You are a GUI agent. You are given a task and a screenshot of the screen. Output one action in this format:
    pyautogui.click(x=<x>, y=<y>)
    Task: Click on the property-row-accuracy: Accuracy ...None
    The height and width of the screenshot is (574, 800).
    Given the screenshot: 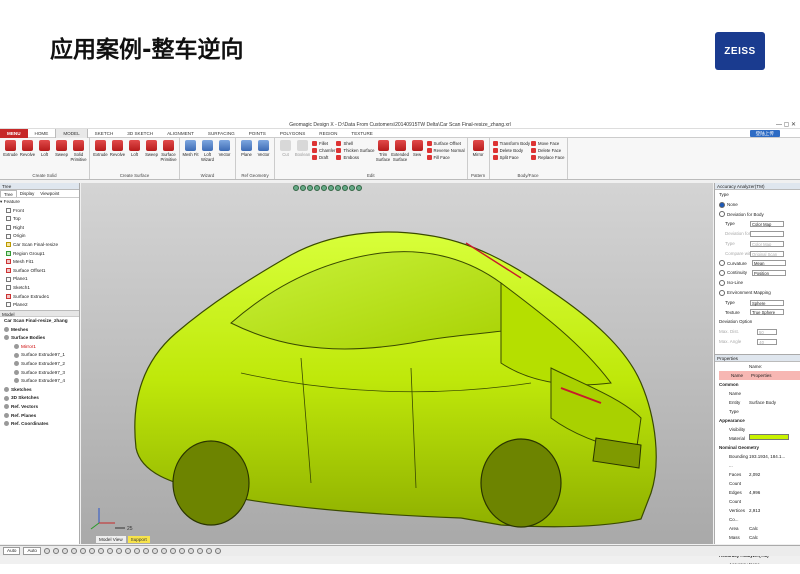 What is the action you would take?
    pyautogui.click(x=759, y=562)
    